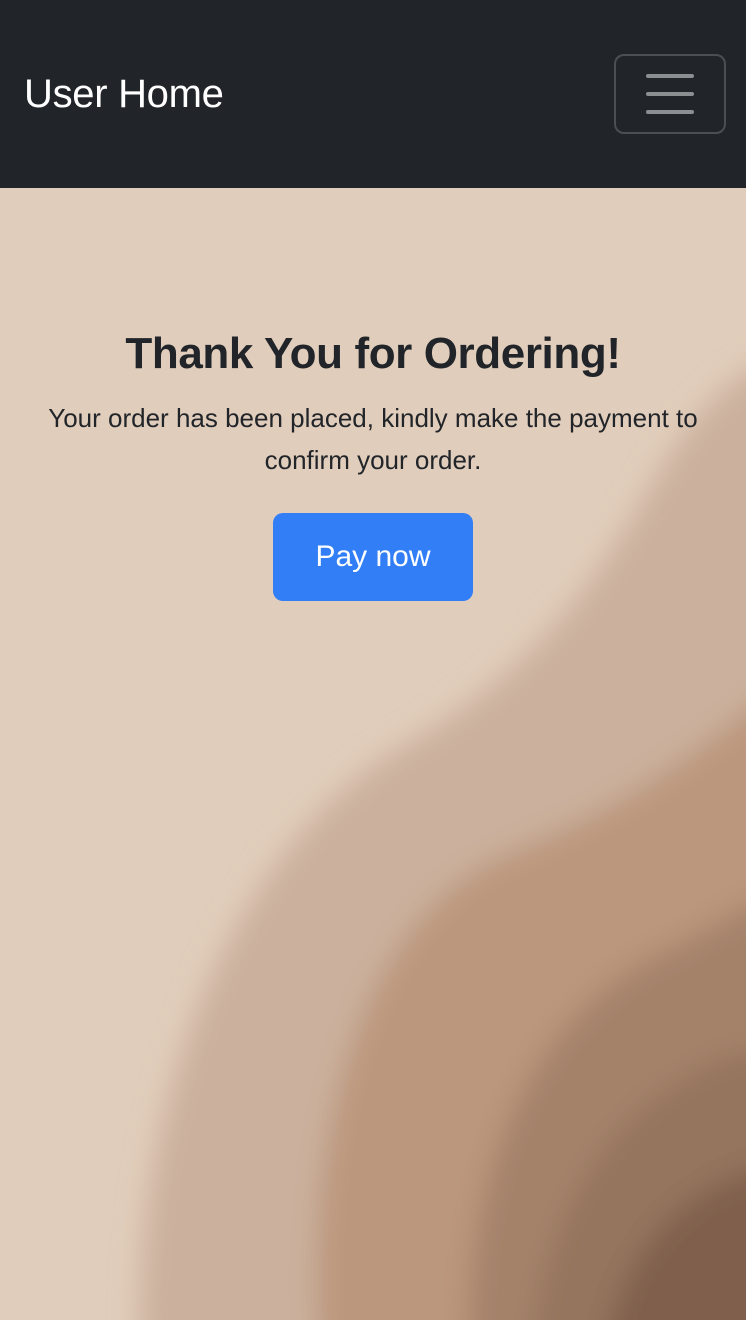 Image resolution: width=746 pixels, height=1320 pixels. Describe the element at coordinates (373, 353) in the screenshot. I see `page-title: Thank You for Ordering!` at that location.